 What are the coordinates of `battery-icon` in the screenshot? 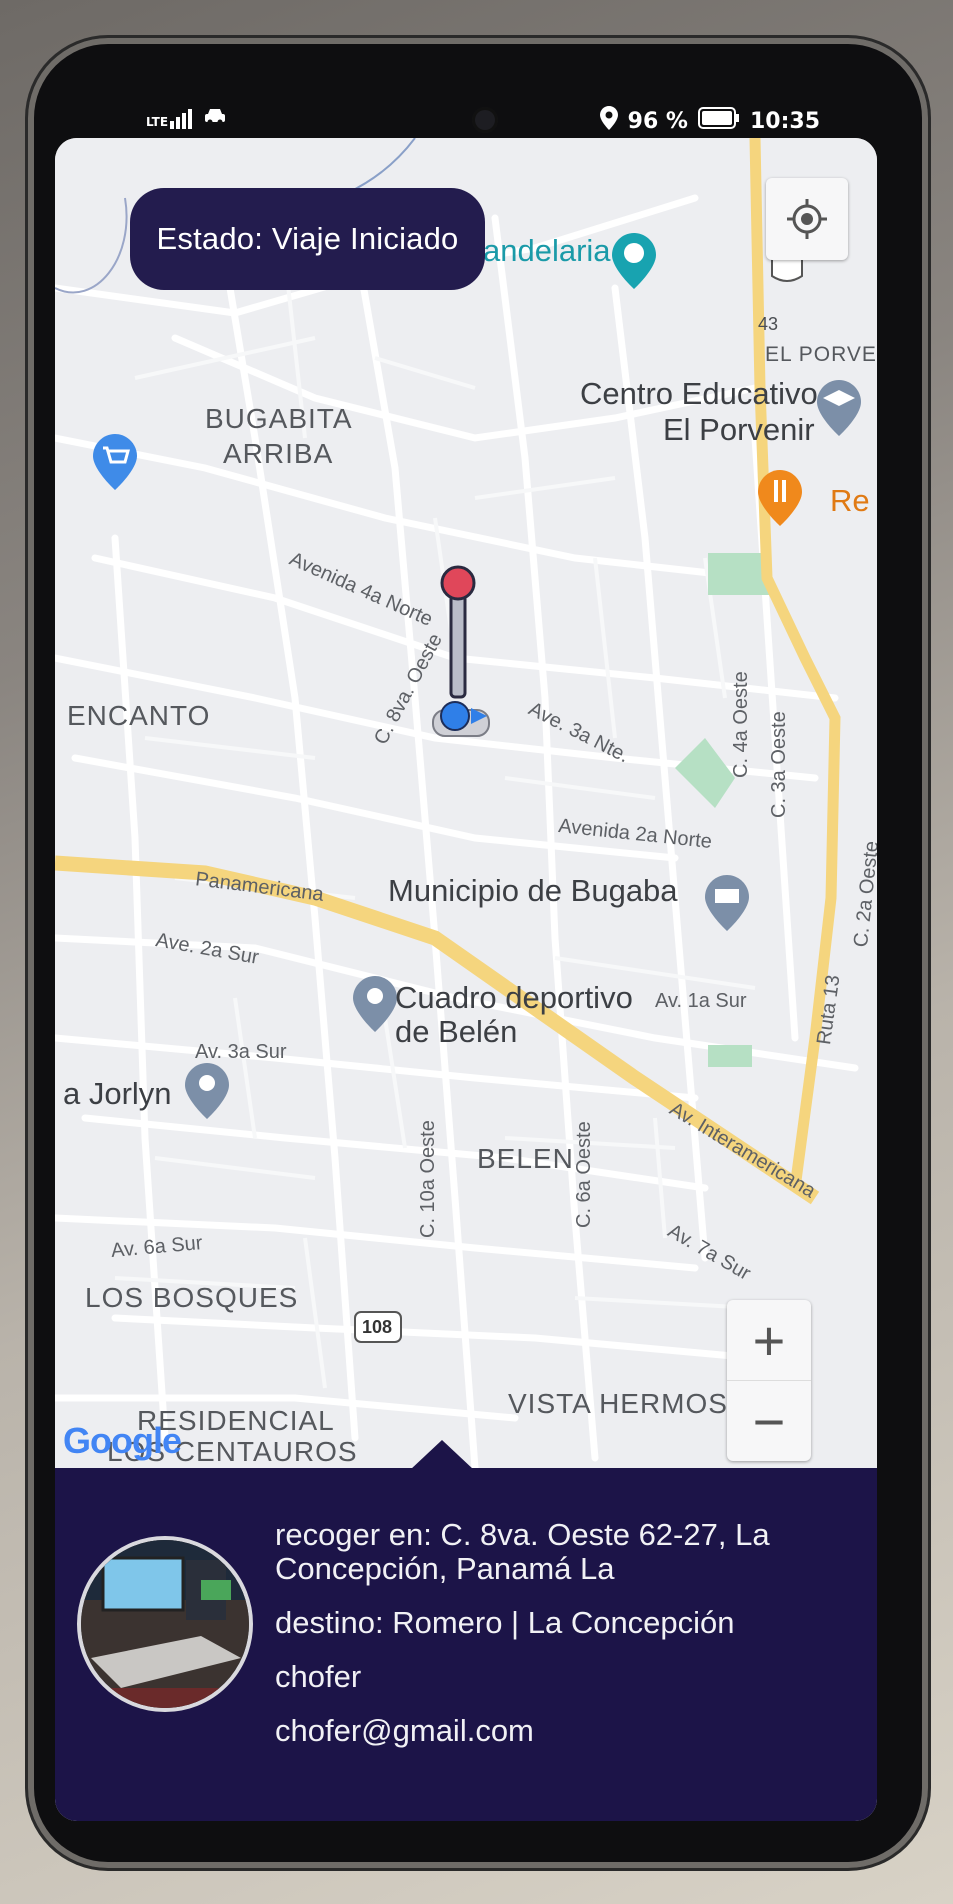 It's located at (718, 121).